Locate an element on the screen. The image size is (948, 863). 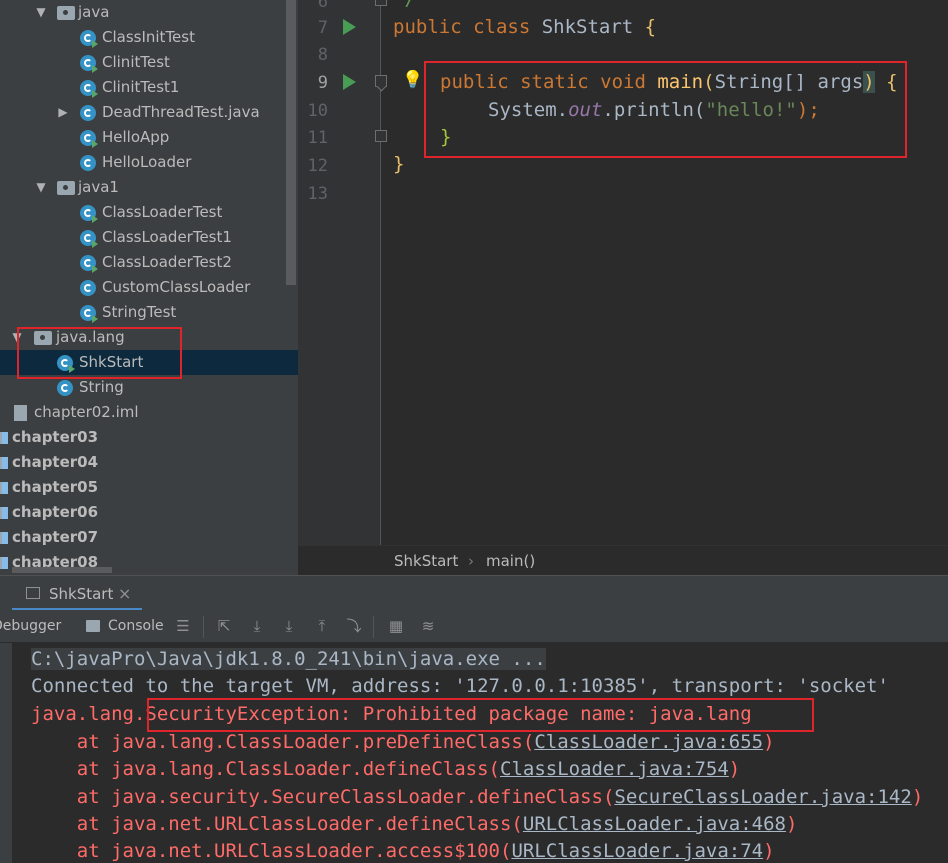
tree-item-label: chapter07 is located at coordinates (55, 537).